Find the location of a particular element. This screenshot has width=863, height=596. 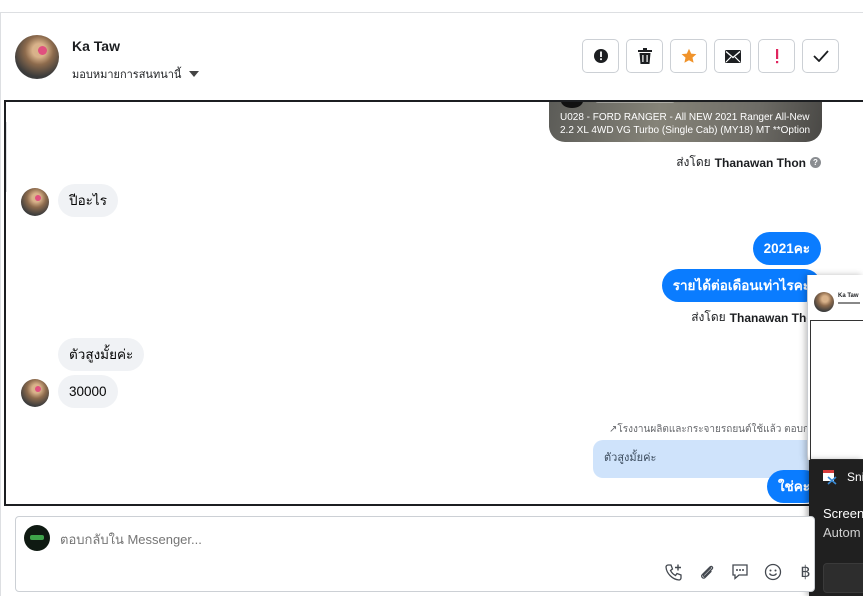

popup-thread is located at coordinates (836, 390).